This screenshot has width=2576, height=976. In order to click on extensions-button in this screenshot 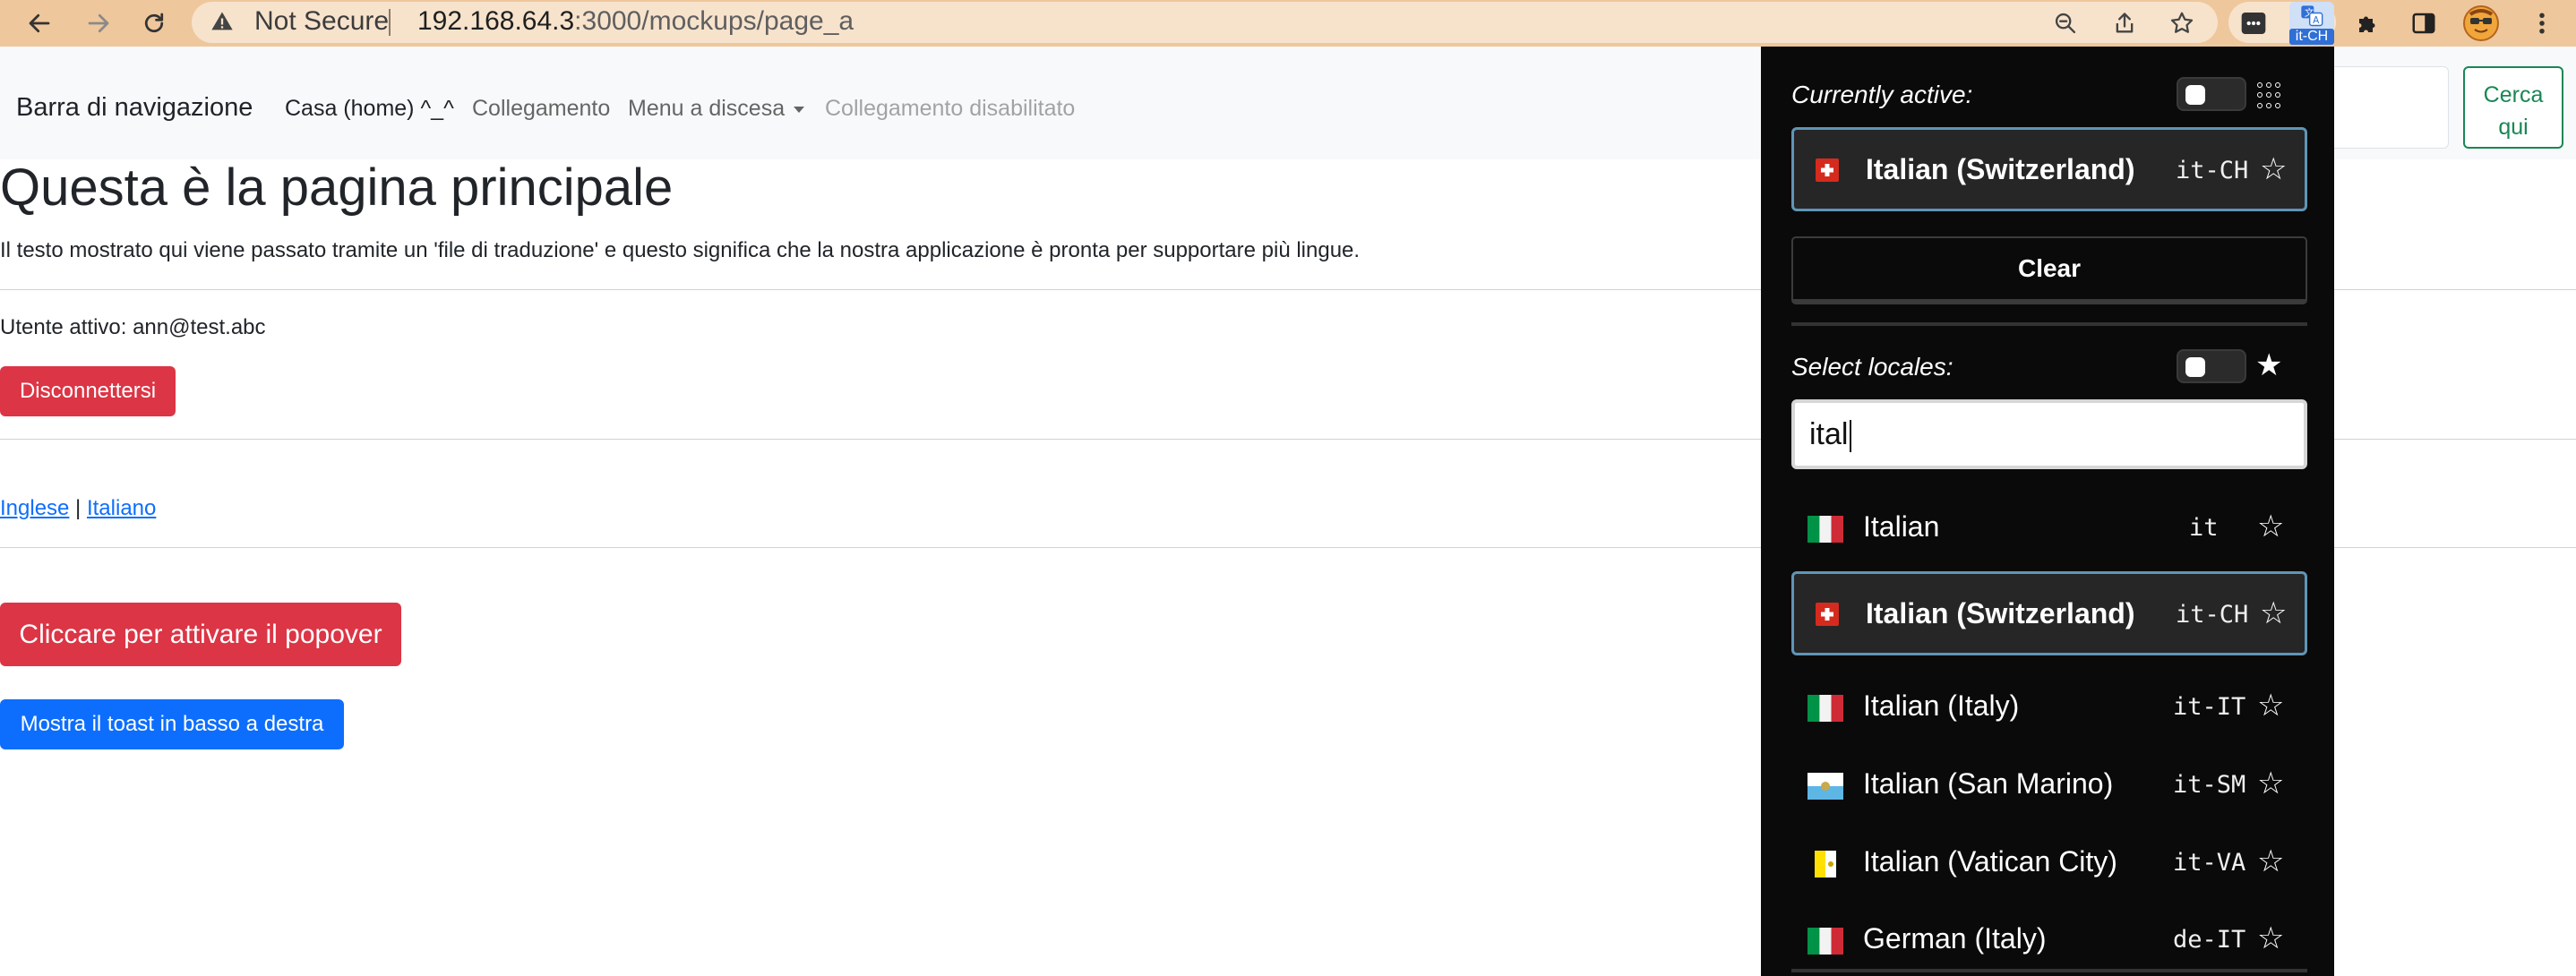, I will do `click(2368, 23)`.